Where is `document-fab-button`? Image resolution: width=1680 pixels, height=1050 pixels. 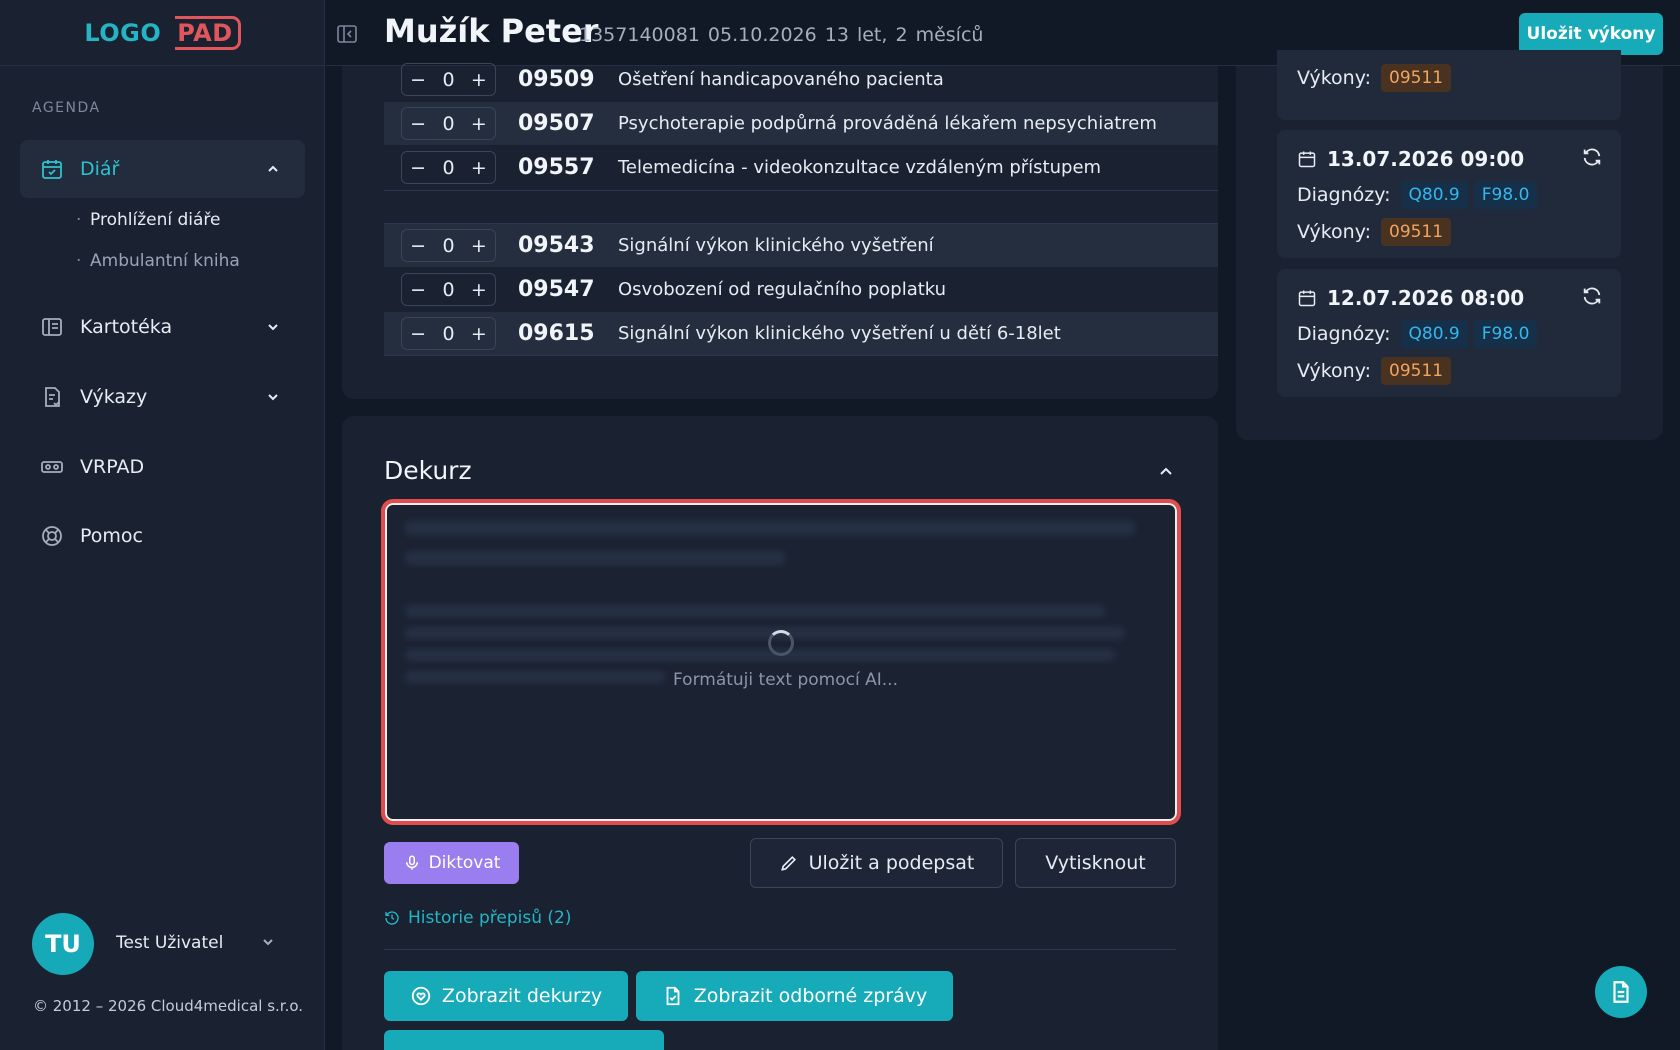 document-fab-button is located at coordinates (1621, 992).